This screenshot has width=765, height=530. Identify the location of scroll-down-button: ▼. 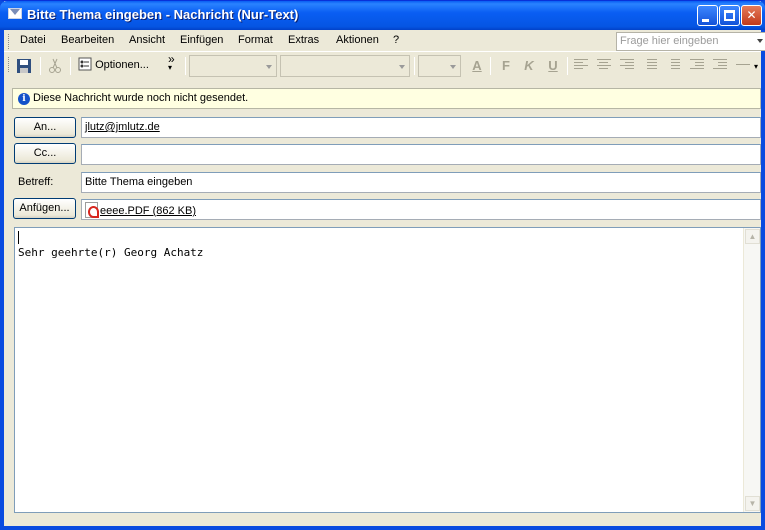
(752, 503).